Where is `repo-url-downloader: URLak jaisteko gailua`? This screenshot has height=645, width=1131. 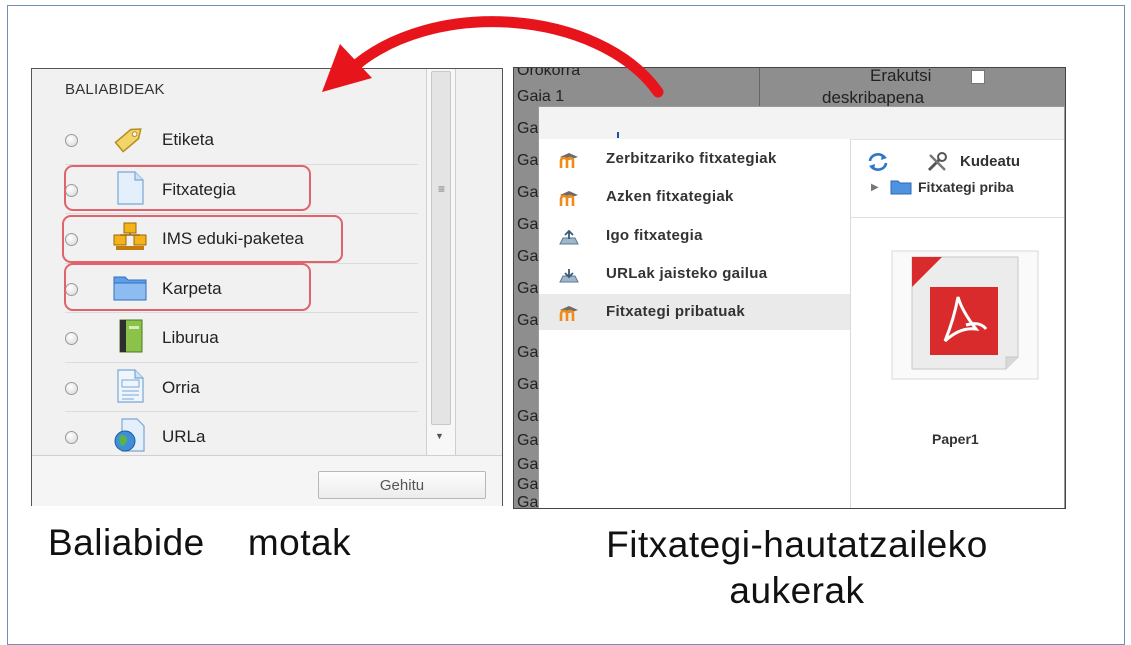 repo-url-downloader: URLak jaisteko gailua is located at coordinates (694, 274).